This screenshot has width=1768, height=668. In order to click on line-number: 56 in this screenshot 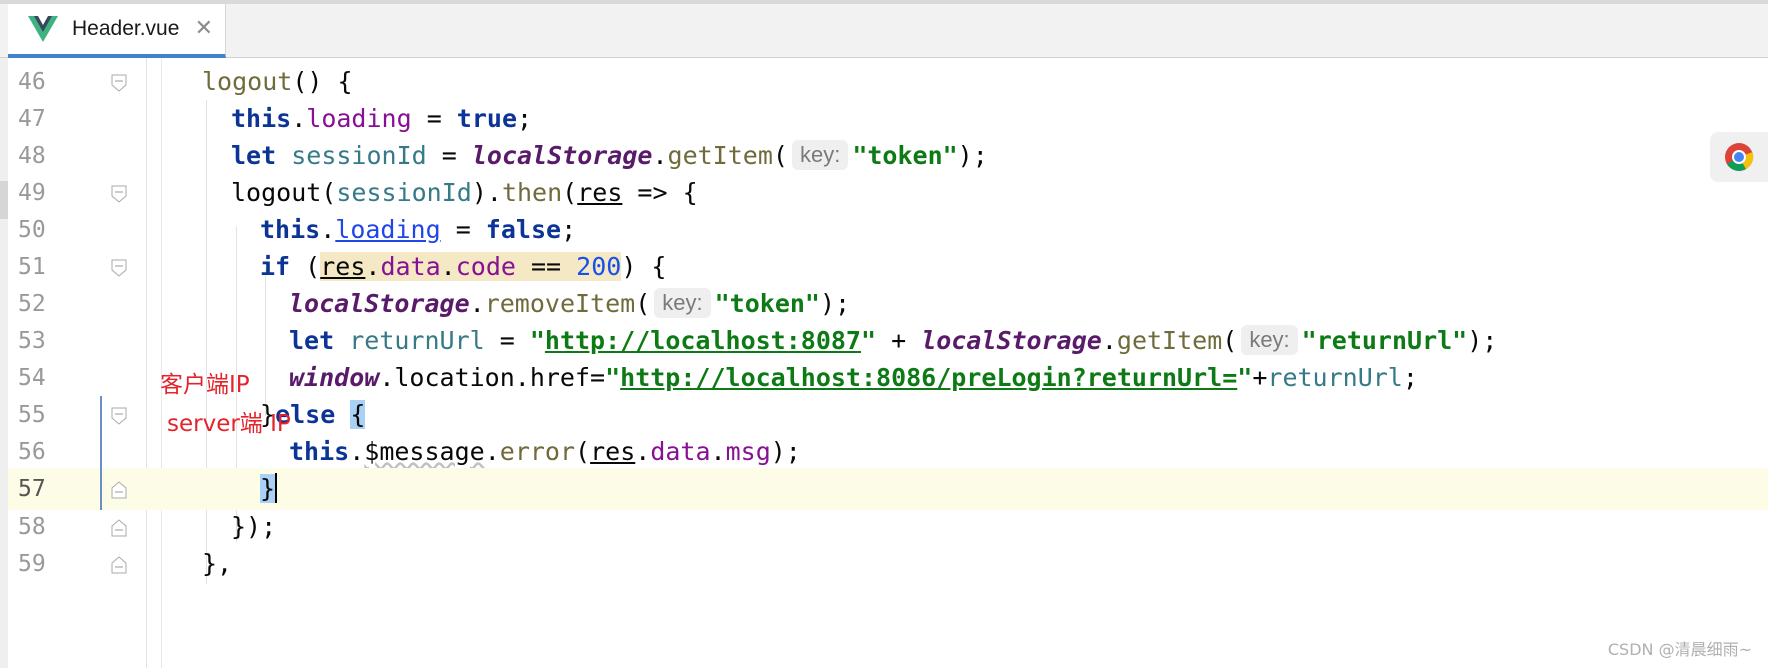, I will do `click(32, 452)`.